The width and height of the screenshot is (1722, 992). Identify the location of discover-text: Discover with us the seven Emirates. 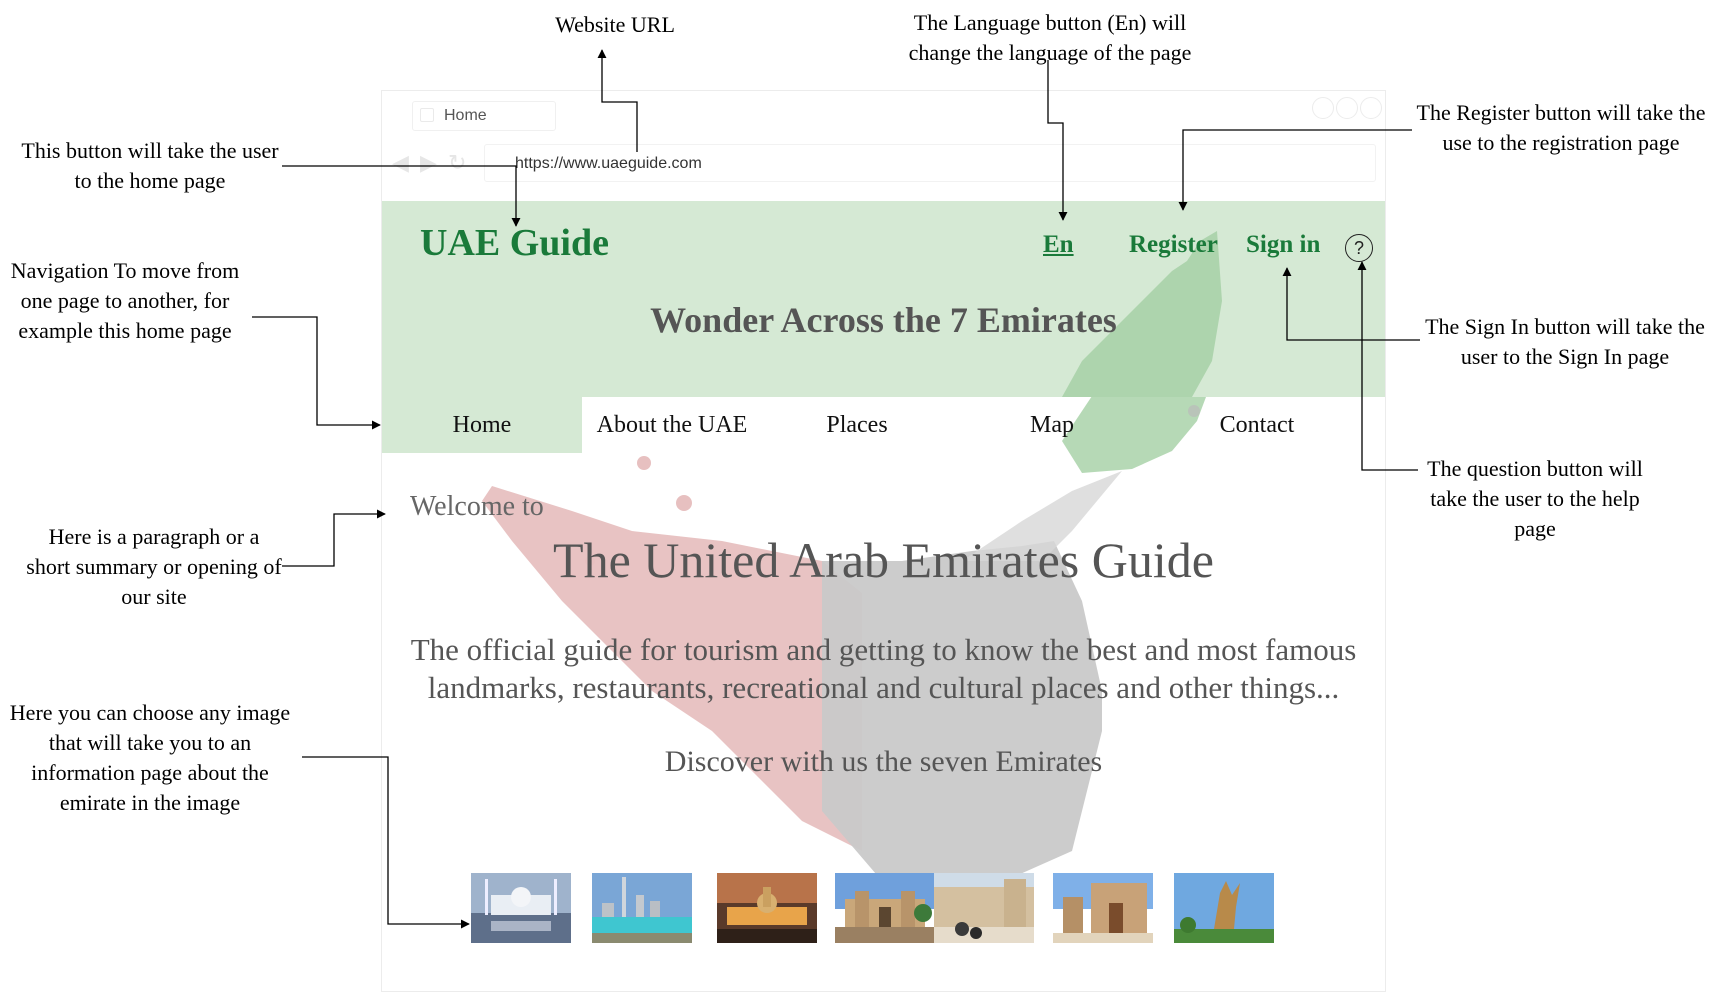
(883, 761).